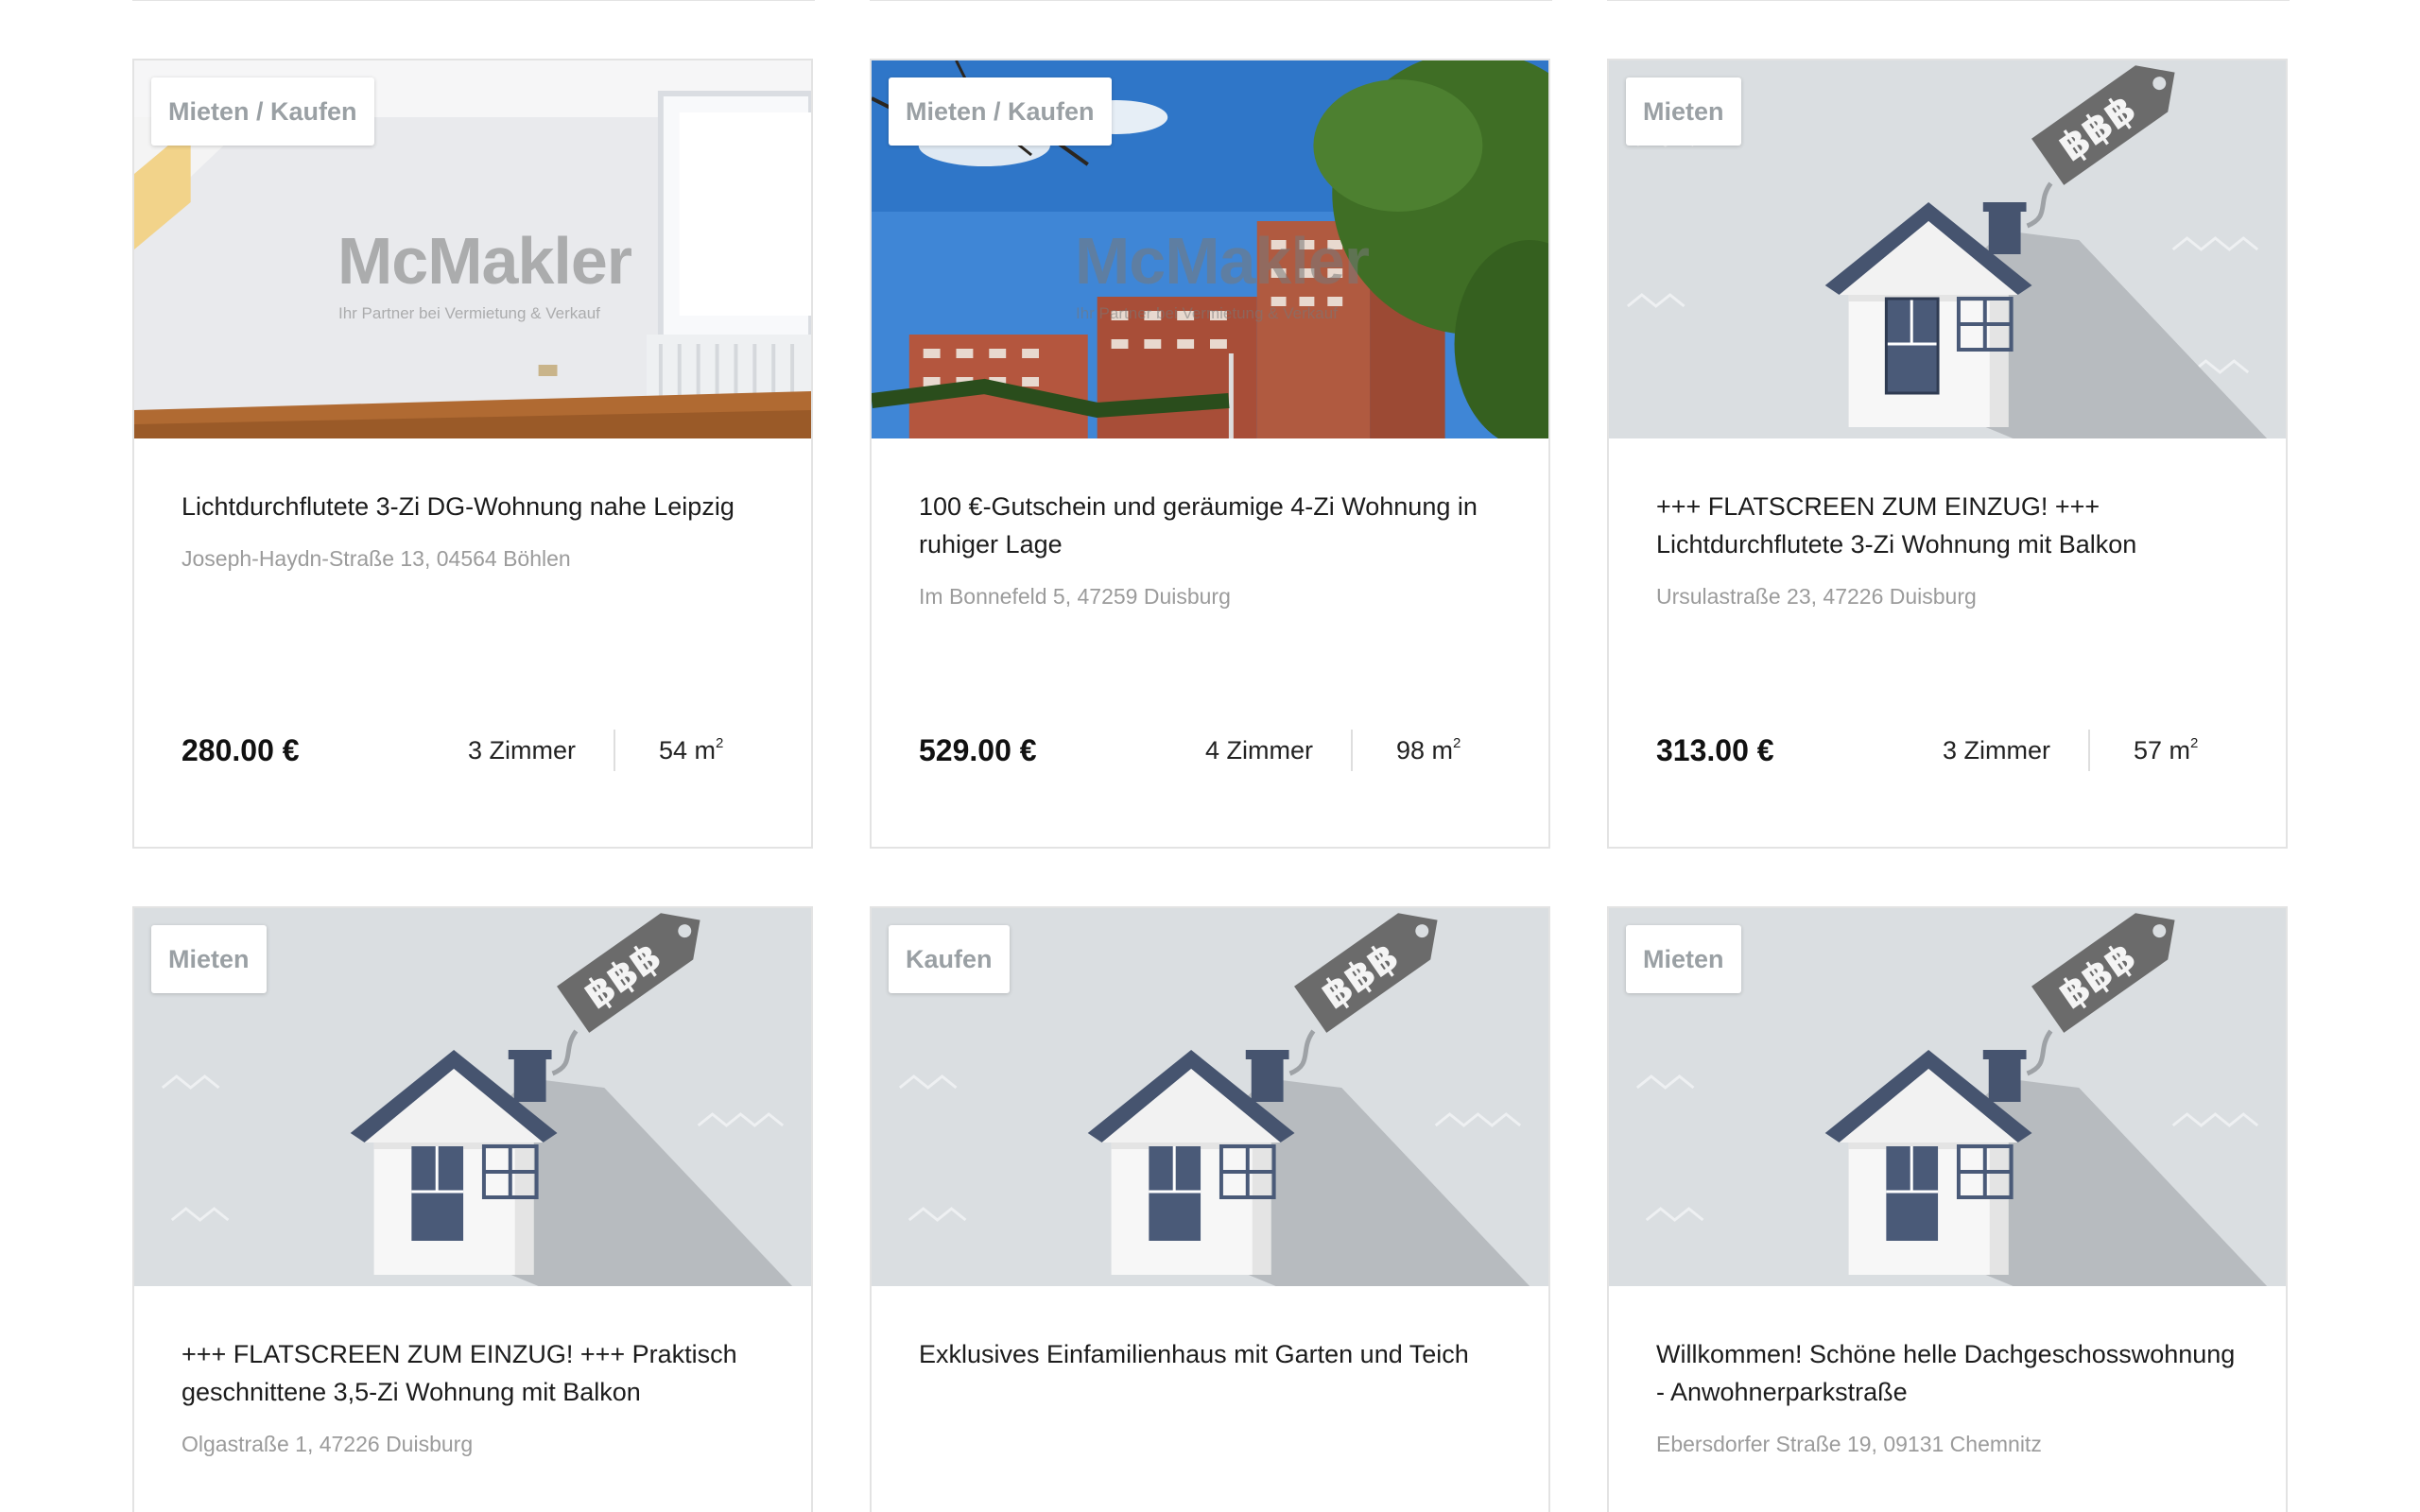 This screenshot has width=2420, height=1512. I want to click on listing-price: 280.00 €, so click(241, 749).